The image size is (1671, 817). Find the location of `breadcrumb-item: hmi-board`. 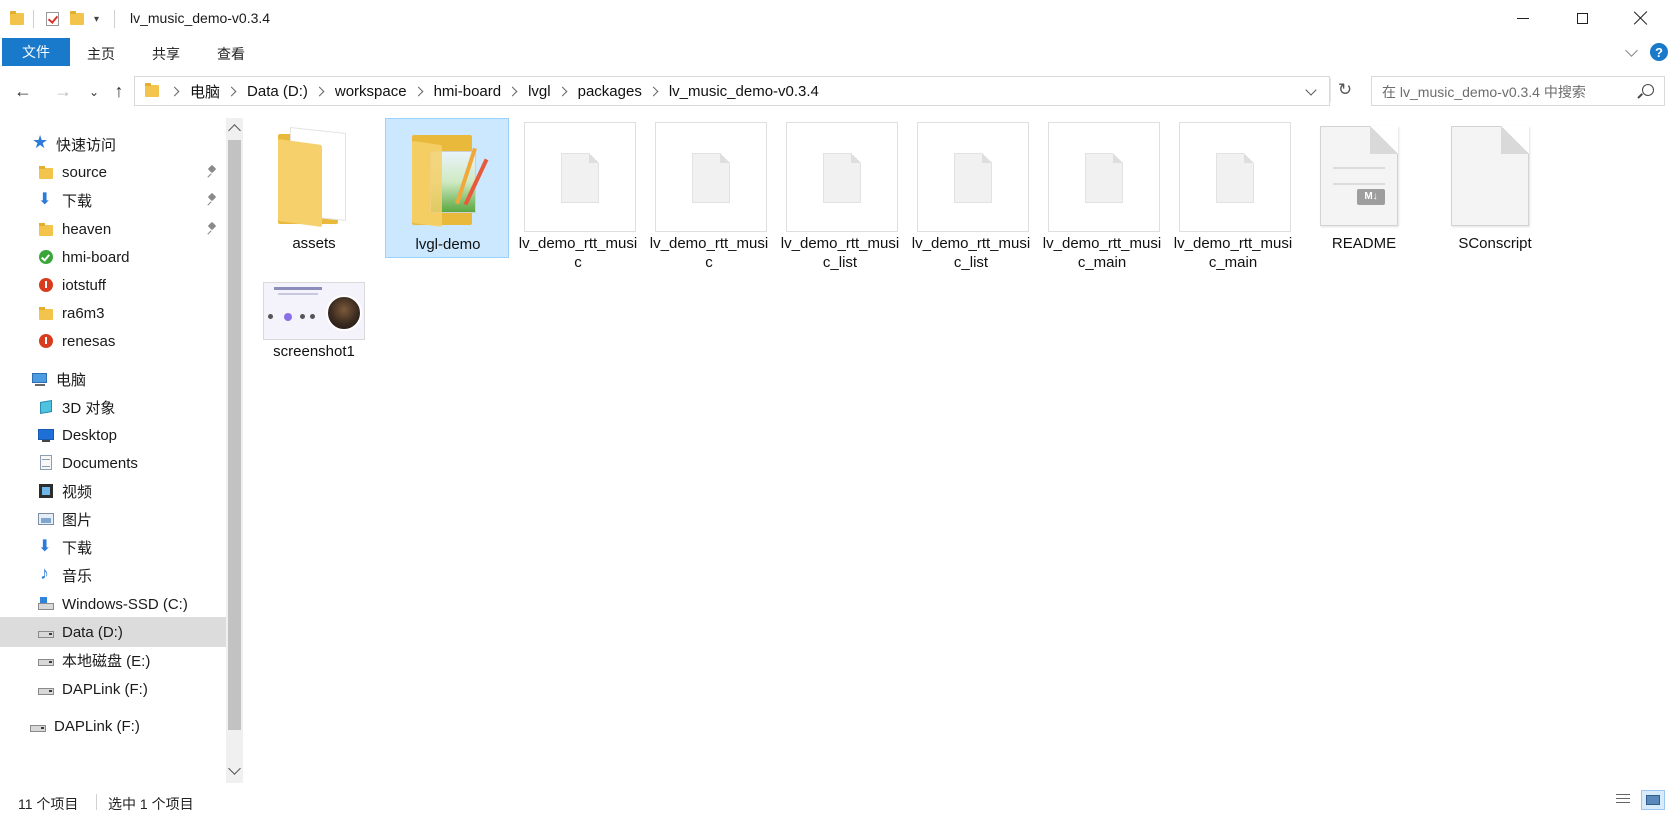

breadcrumb-item: hmi-board is located at coordinates (468, 91).